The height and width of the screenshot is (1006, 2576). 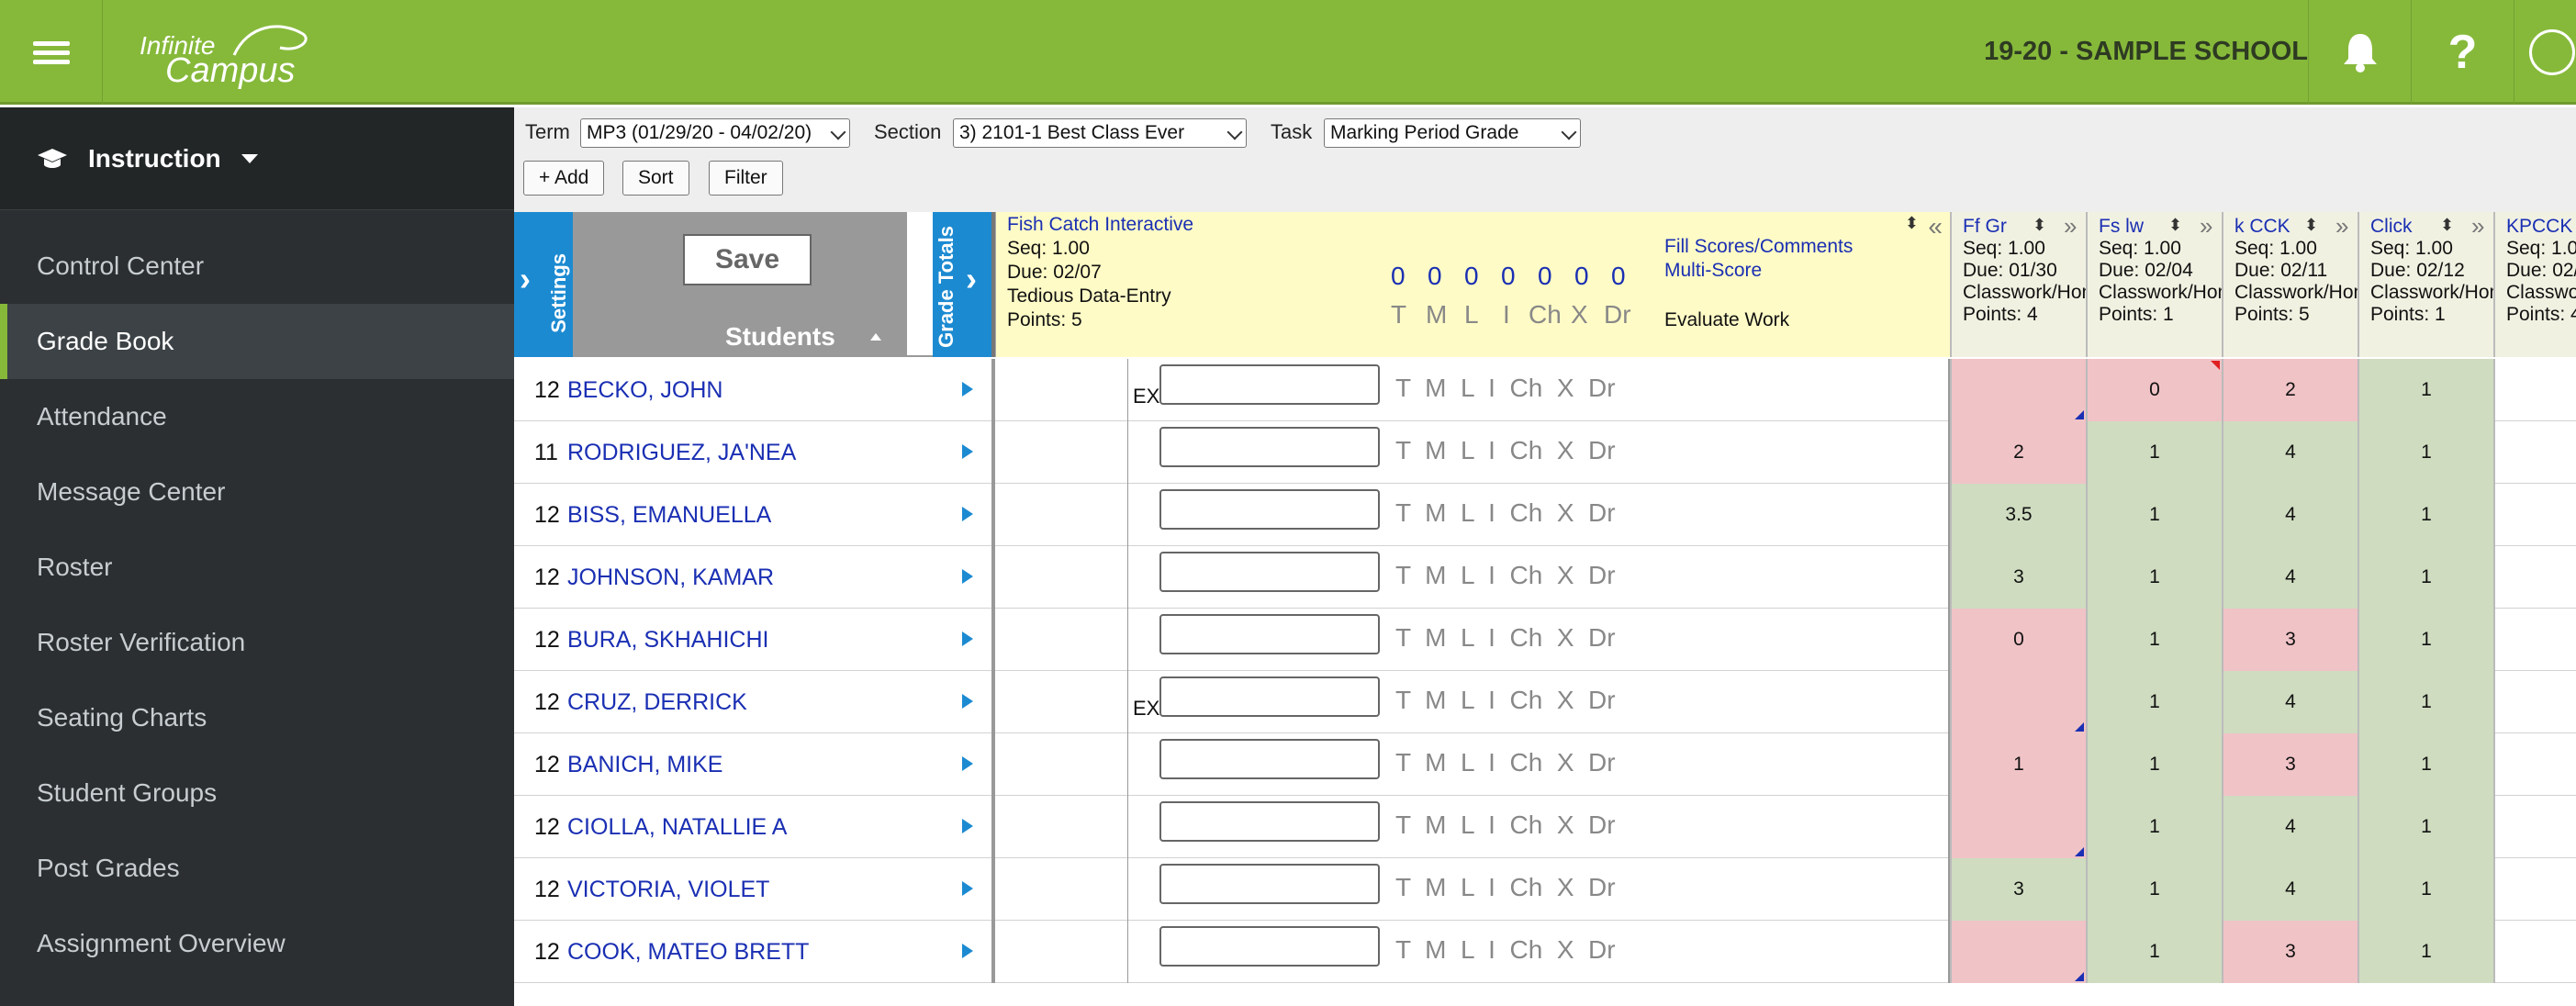 I want to click on add-button: + Add, so click(x=564, y=178).